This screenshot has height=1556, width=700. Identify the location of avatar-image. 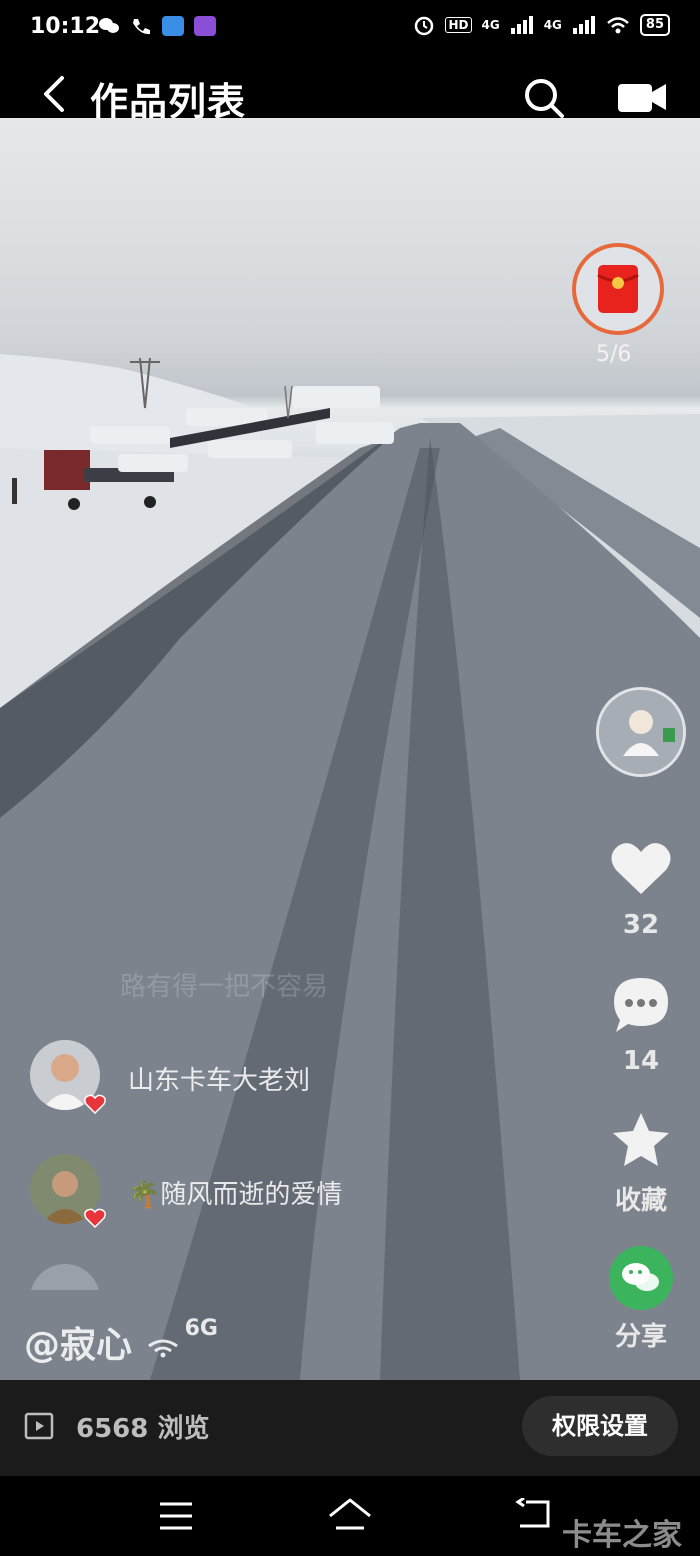
(641, 732).